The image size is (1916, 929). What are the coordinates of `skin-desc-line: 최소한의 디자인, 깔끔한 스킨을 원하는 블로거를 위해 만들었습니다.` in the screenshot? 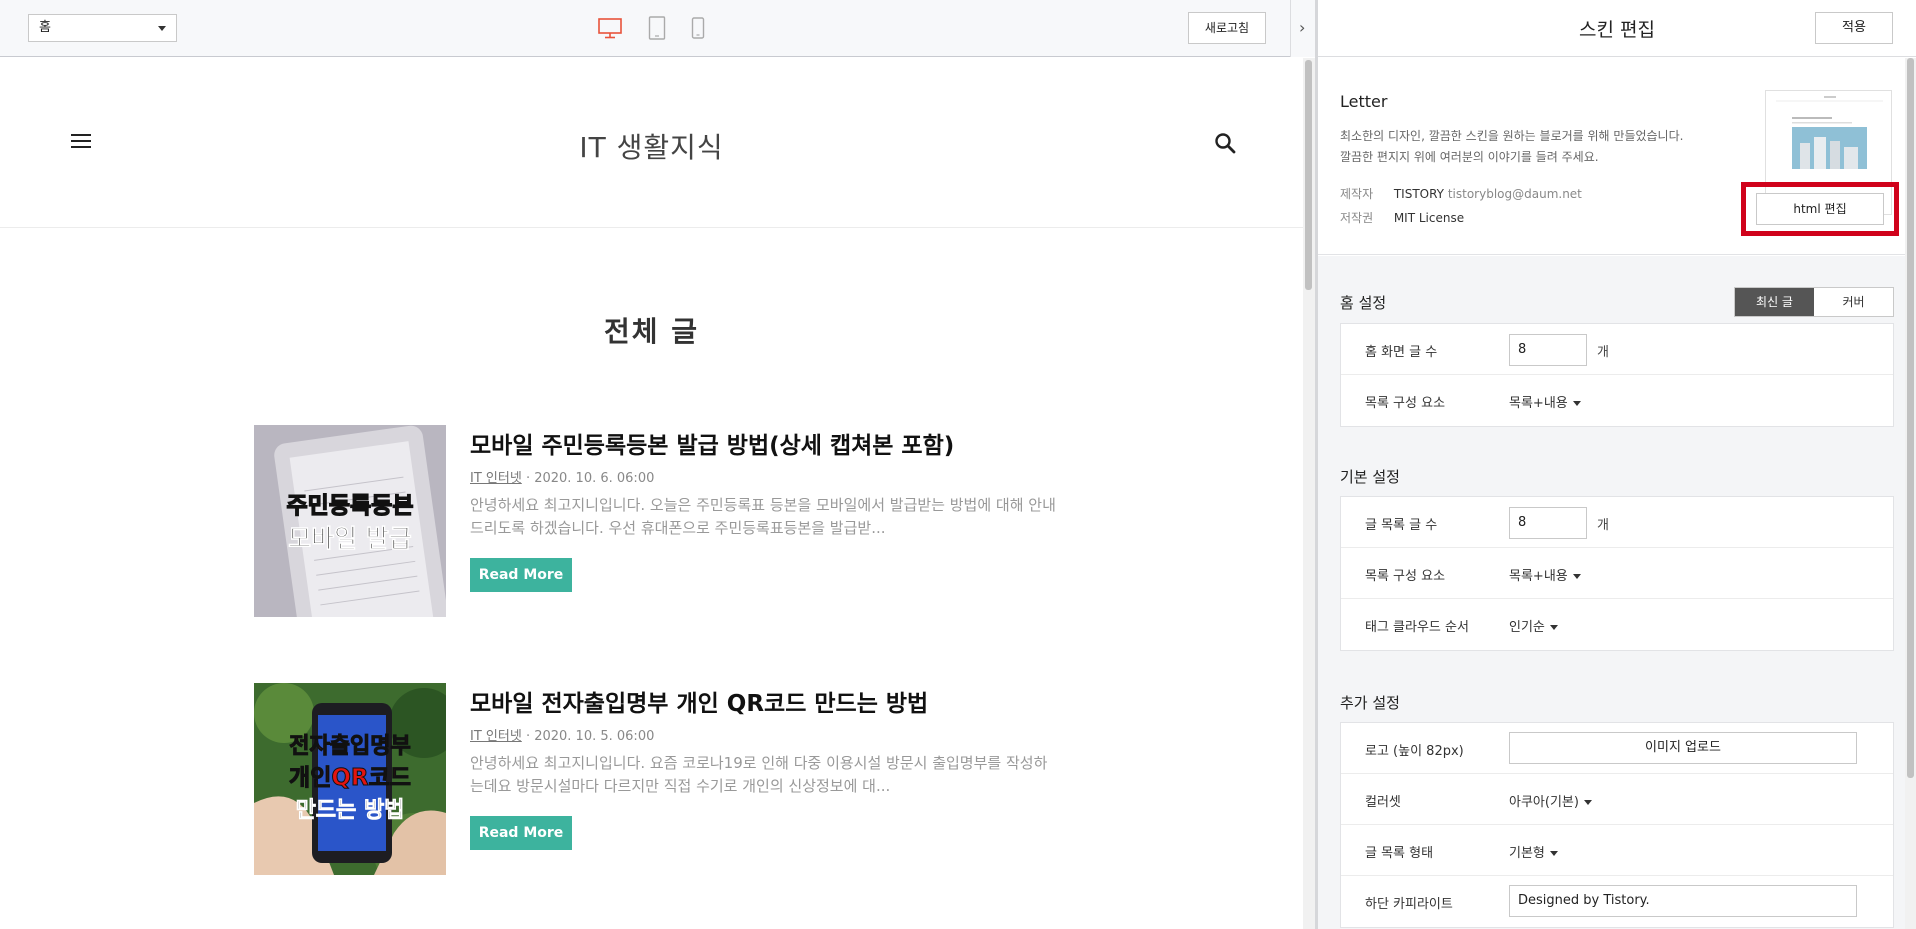 It's located at (1512, 136).